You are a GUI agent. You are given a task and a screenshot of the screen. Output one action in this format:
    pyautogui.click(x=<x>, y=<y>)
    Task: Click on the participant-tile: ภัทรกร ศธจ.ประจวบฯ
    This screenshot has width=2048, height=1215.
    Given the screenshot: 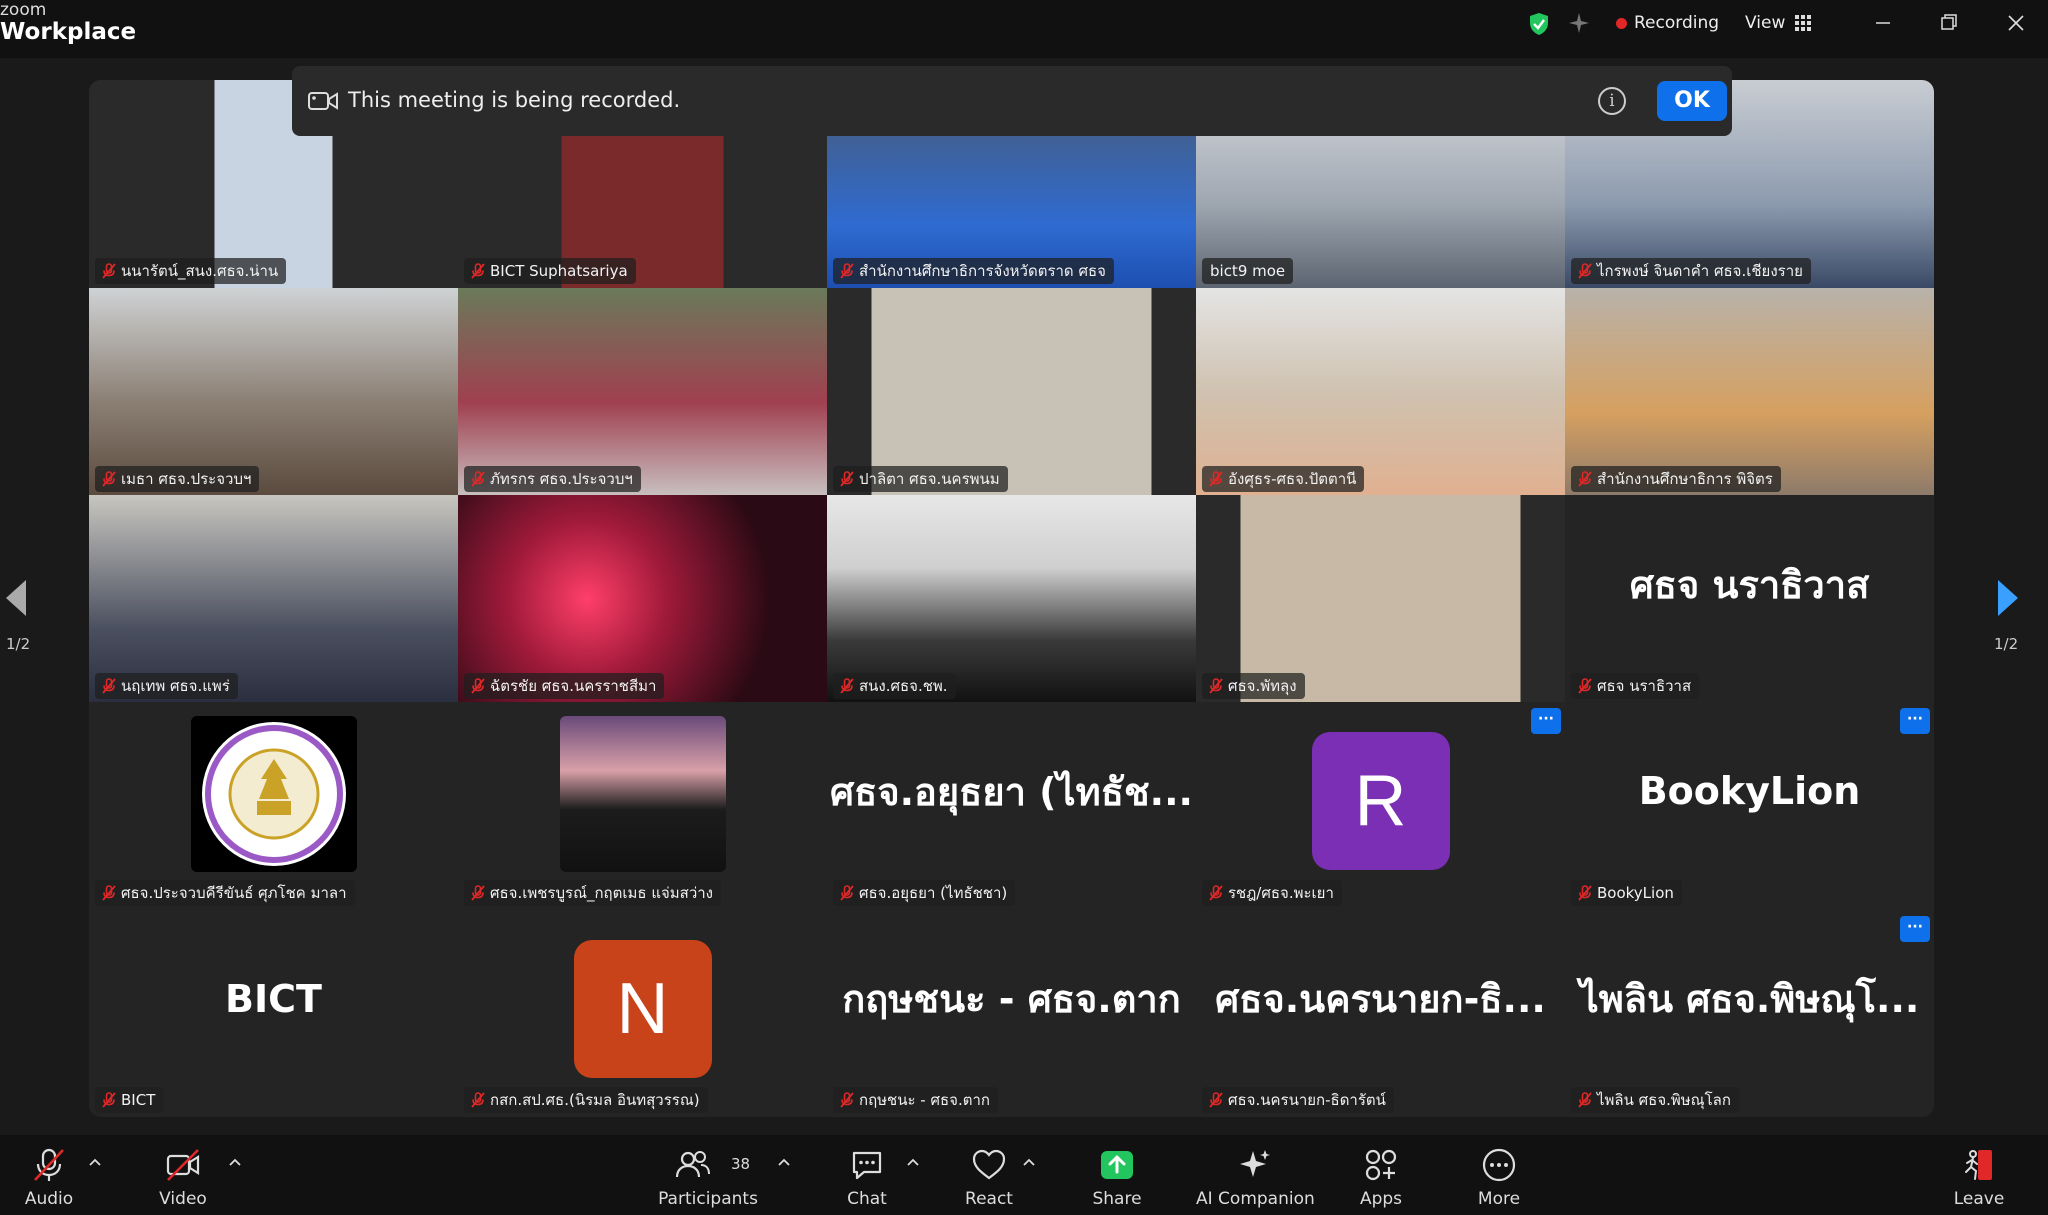 What is the action you would take?
    pyautogui.click(x=642, y=392)
    